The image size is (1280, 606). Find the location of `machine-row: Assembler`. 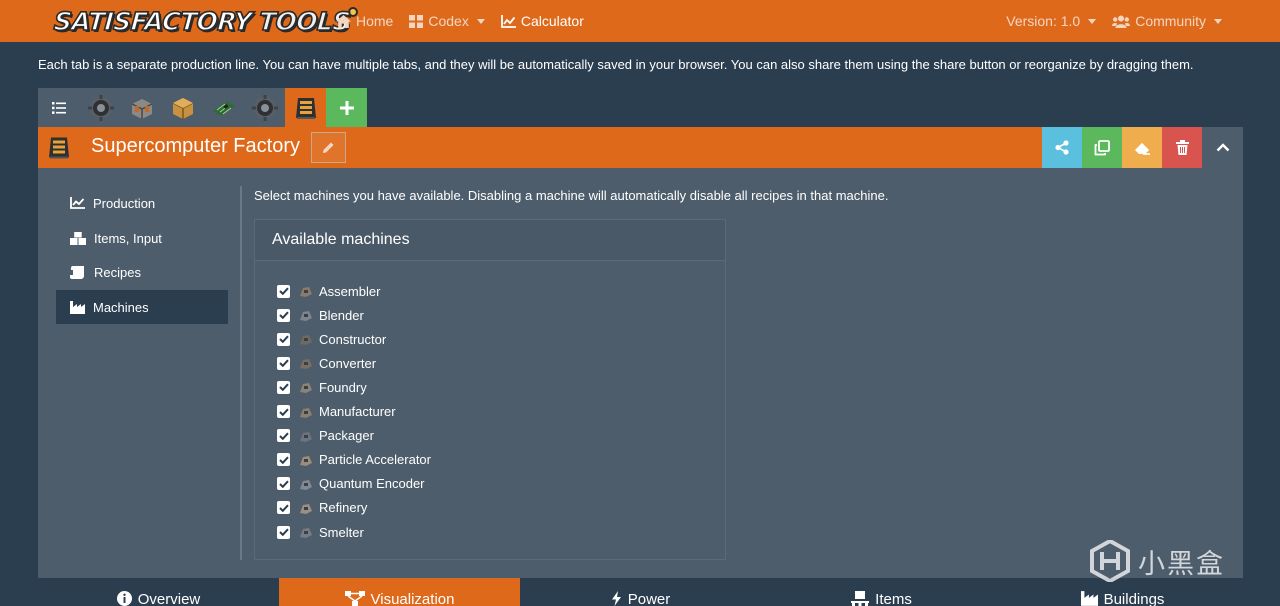

machine-row: Assembler is located at coordinates (328, 291).